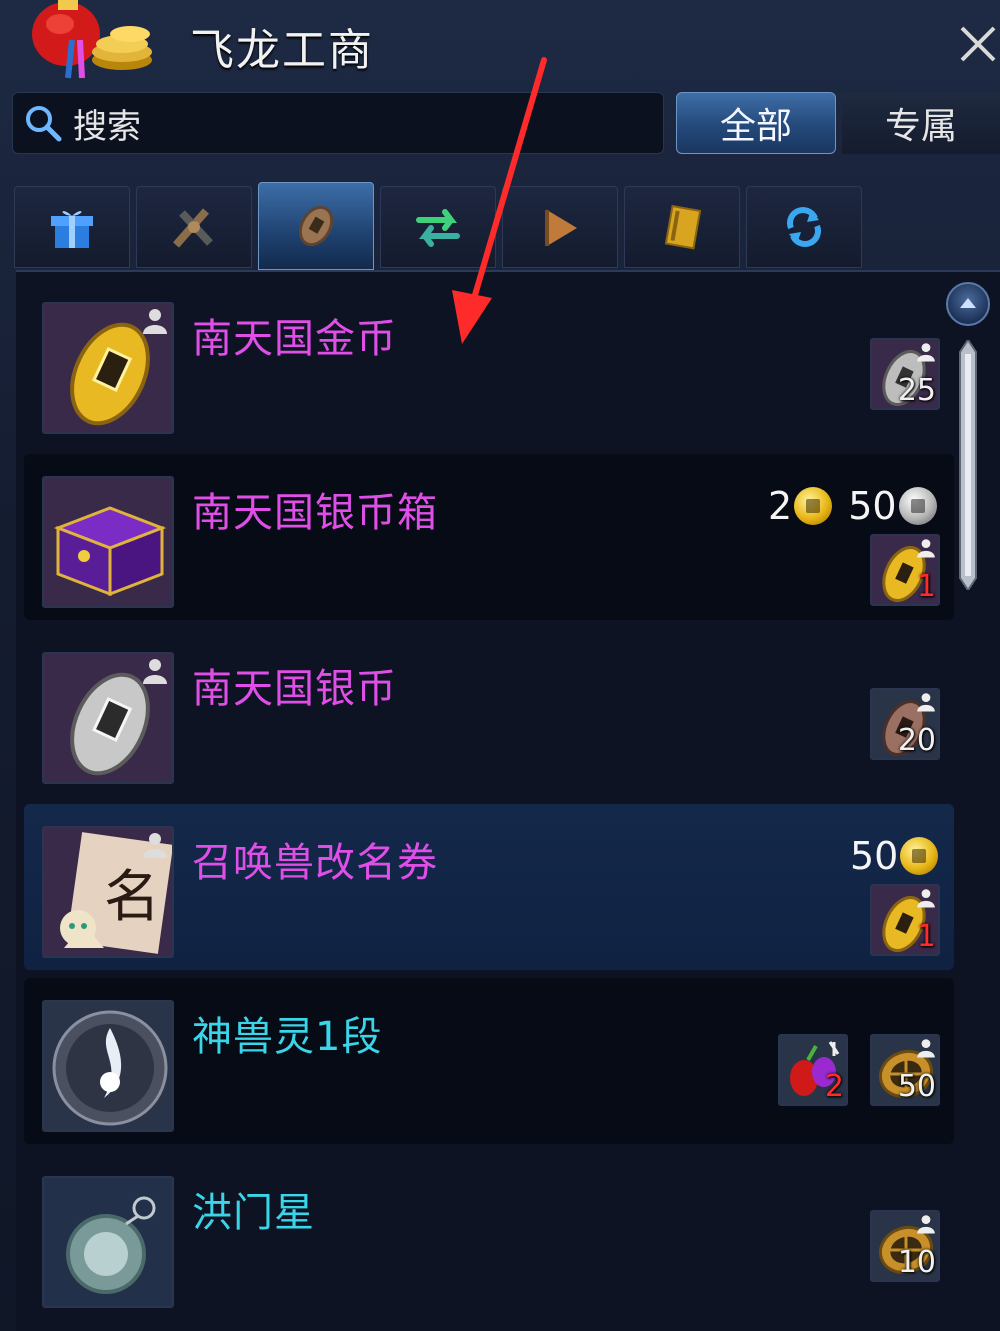  I want to click on scrollbar-thumb, so click(968, 465).